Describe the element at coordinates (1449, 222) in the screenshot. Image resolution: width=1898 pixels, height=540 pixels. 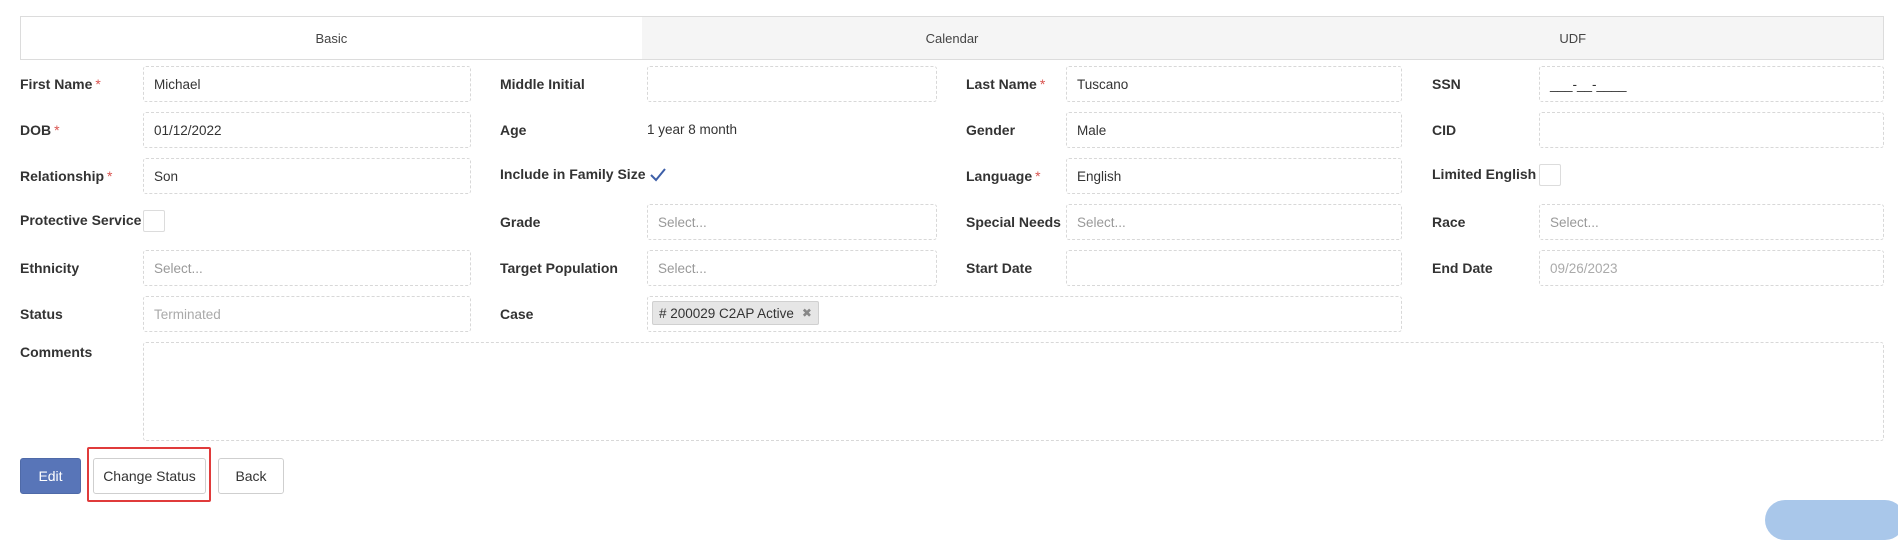
I see `race-label: Race` at that location.